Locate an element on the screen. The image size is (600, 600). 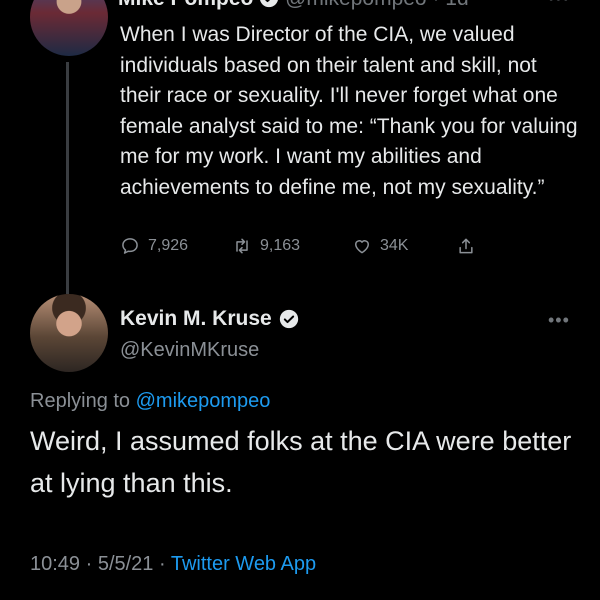
tweet2-meta: 10:49 · 5/5/21 · Twitter Web App is located at coordinates (173, 564).